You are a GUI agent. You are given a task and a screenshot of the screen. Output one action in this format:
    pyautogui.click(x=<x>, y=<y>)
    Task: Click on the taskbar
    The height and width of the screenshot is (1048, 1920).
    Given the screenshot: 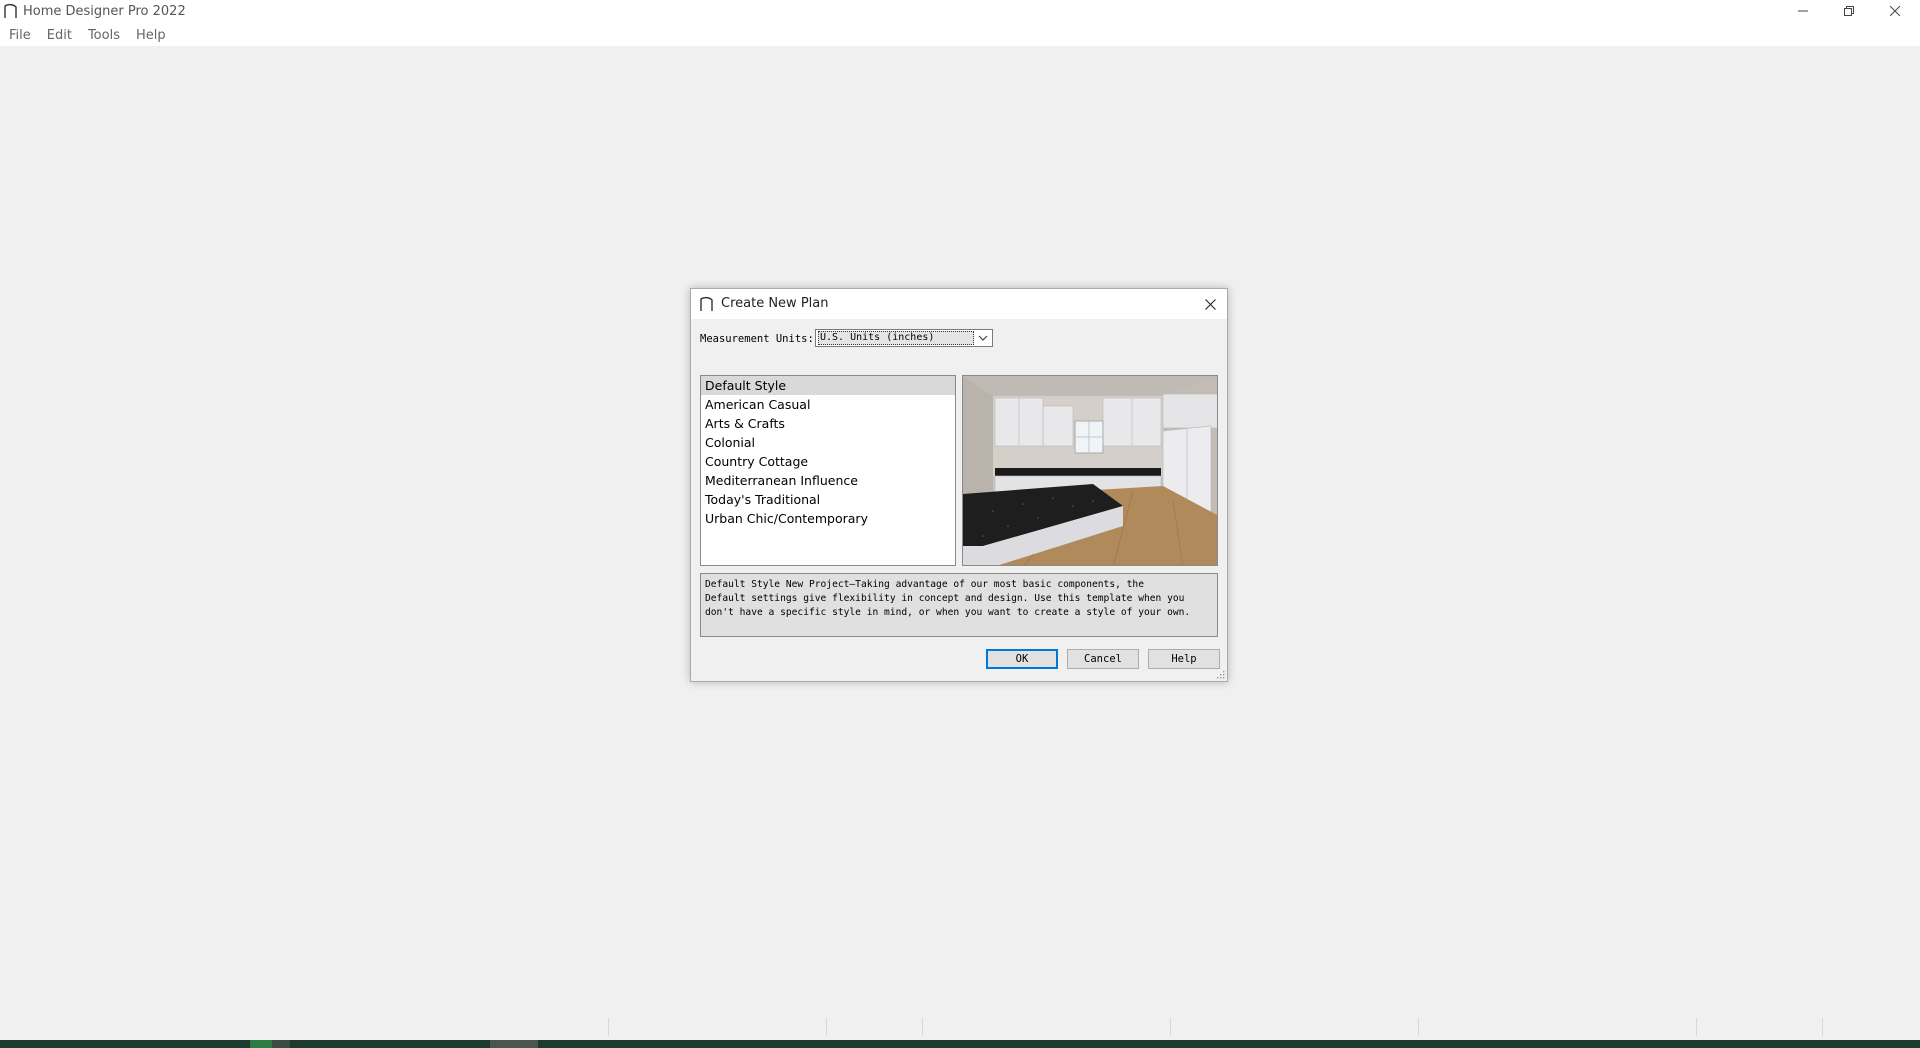 What is the action you would take?
    pyautogui.click(x=960, y=1044)
    